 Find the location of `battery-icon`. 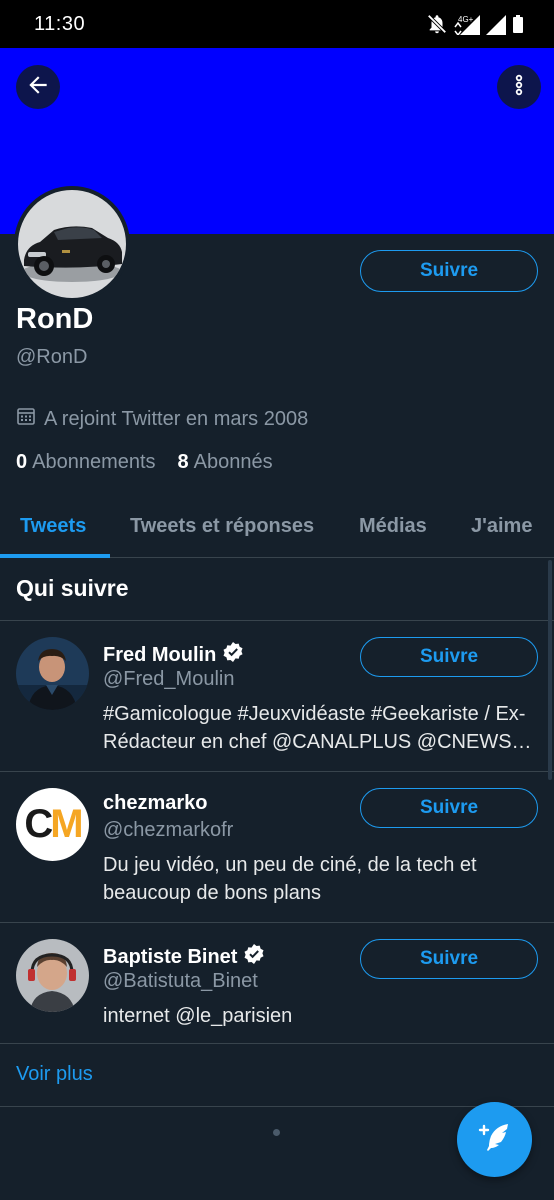

battery-icon is located at coordinates (518, 24).